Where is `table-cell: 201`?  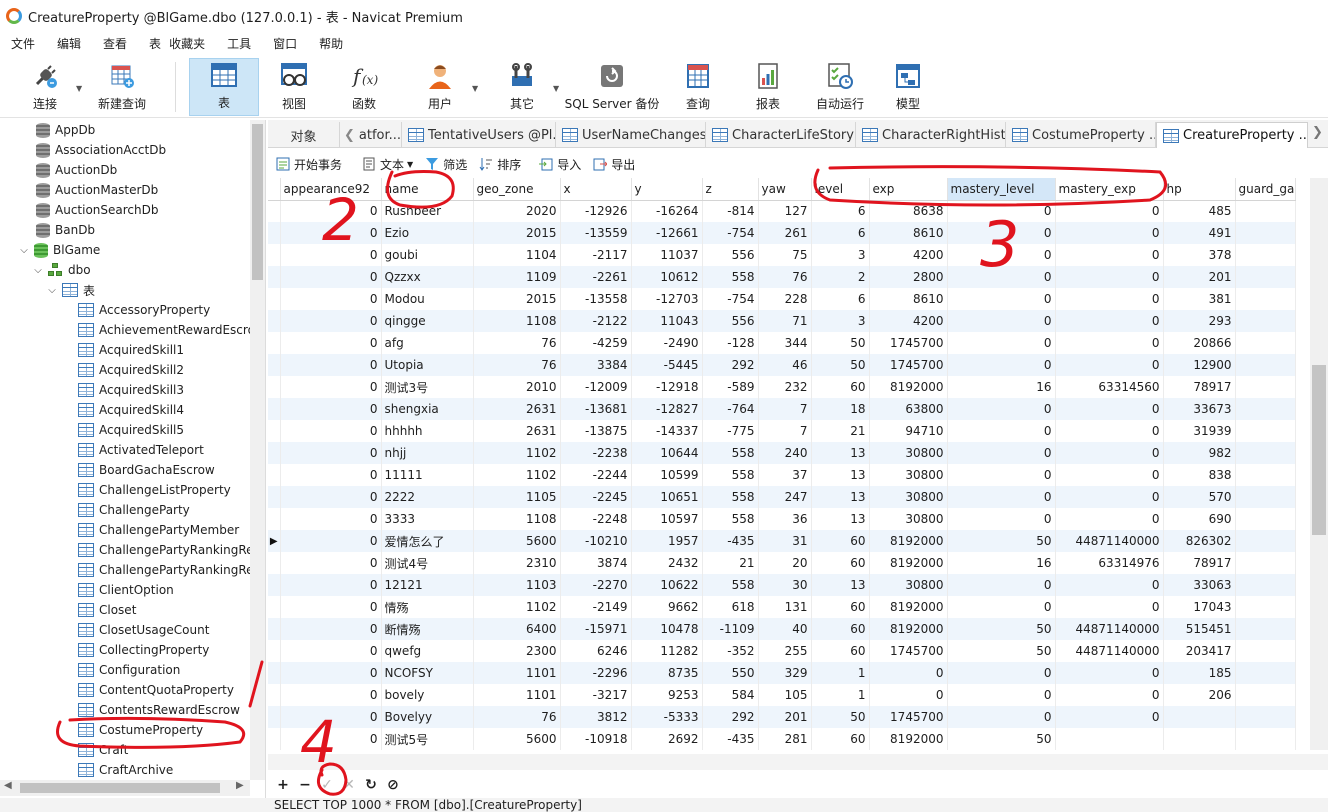
table-cell: 201 is located at coordinates (1199, 277).